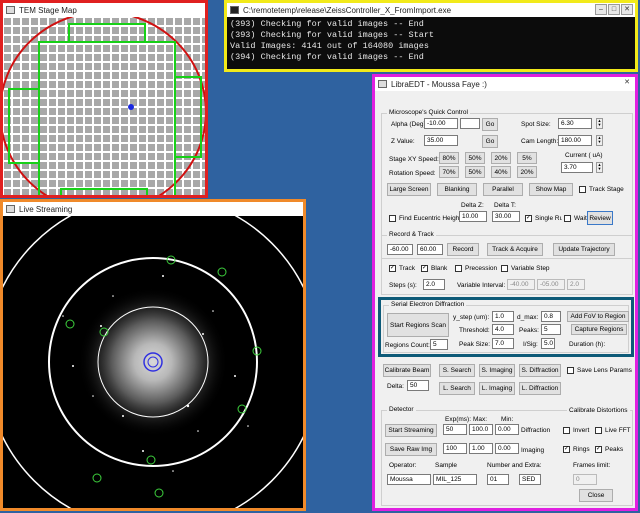  Describe the element at coordinates (481, 448) in the screenshot. I see `secondary-max-input: 1.00` at that location.